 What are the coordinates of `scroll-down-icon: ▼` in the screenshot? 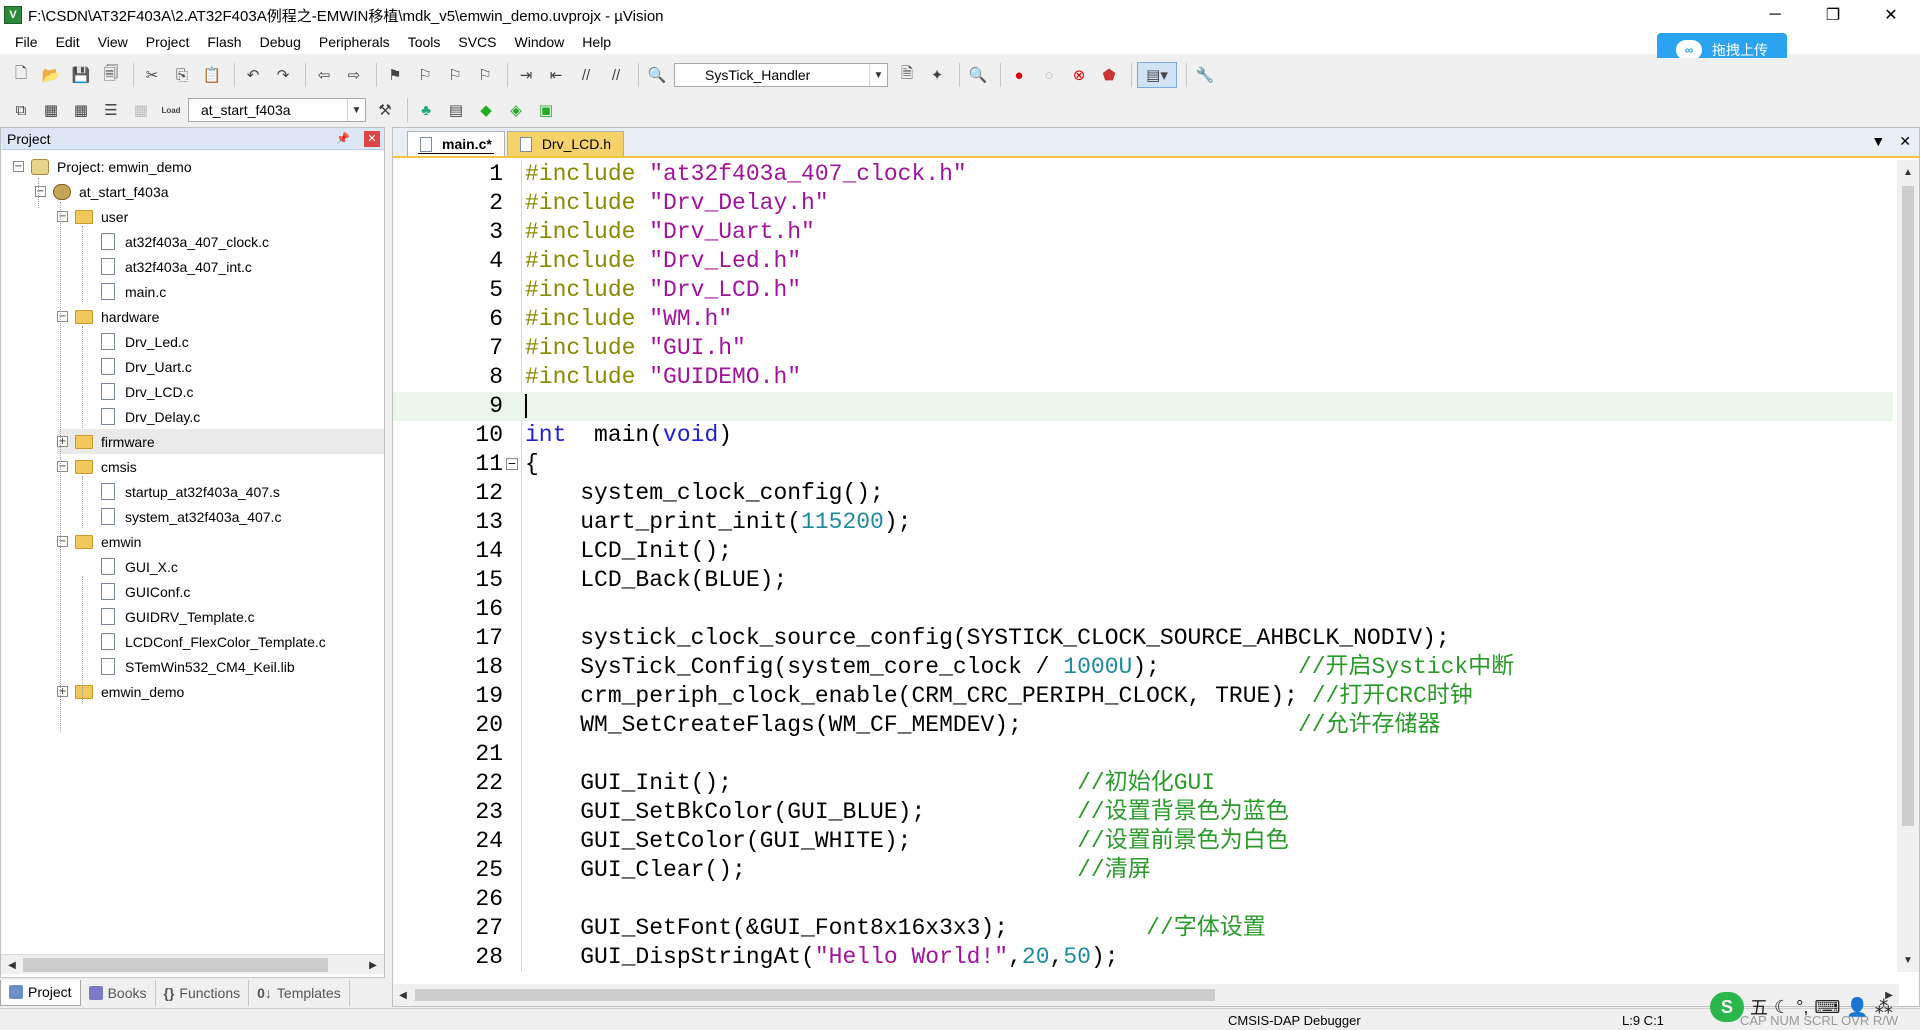 It's located at (1908, 960).